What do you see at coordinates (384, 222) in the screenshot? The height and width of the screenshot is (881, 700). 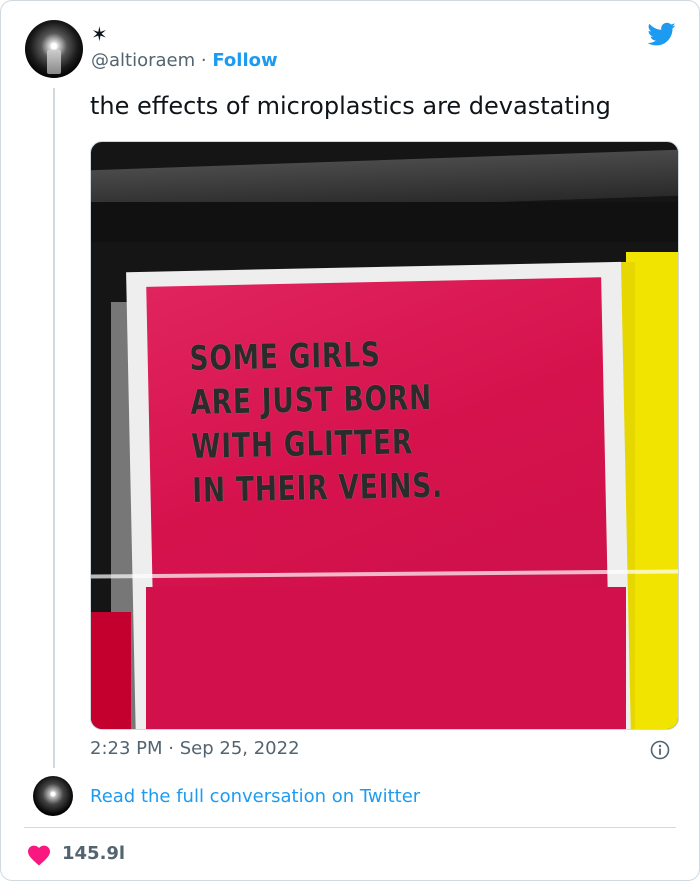 I see `shelf-shadow` at bounding box center [384, 222].